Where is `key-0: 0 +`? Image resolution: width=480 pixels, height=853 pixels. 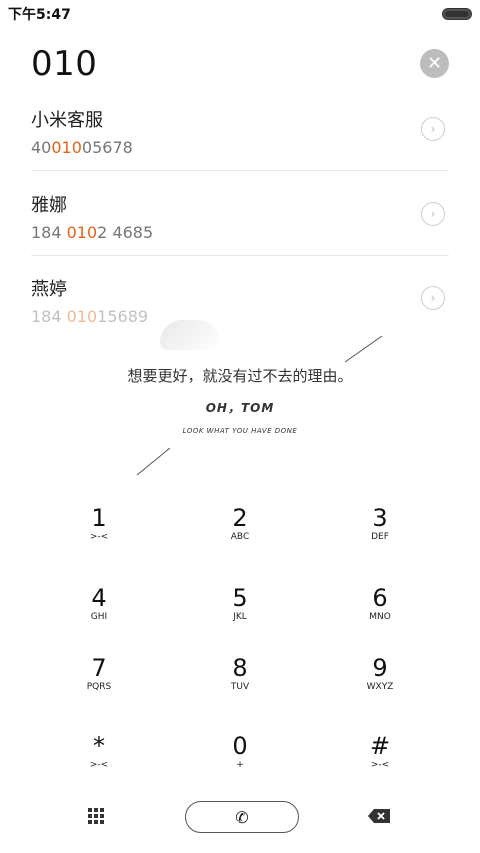
key-0: 0 + is located at coordinates (240, 751).